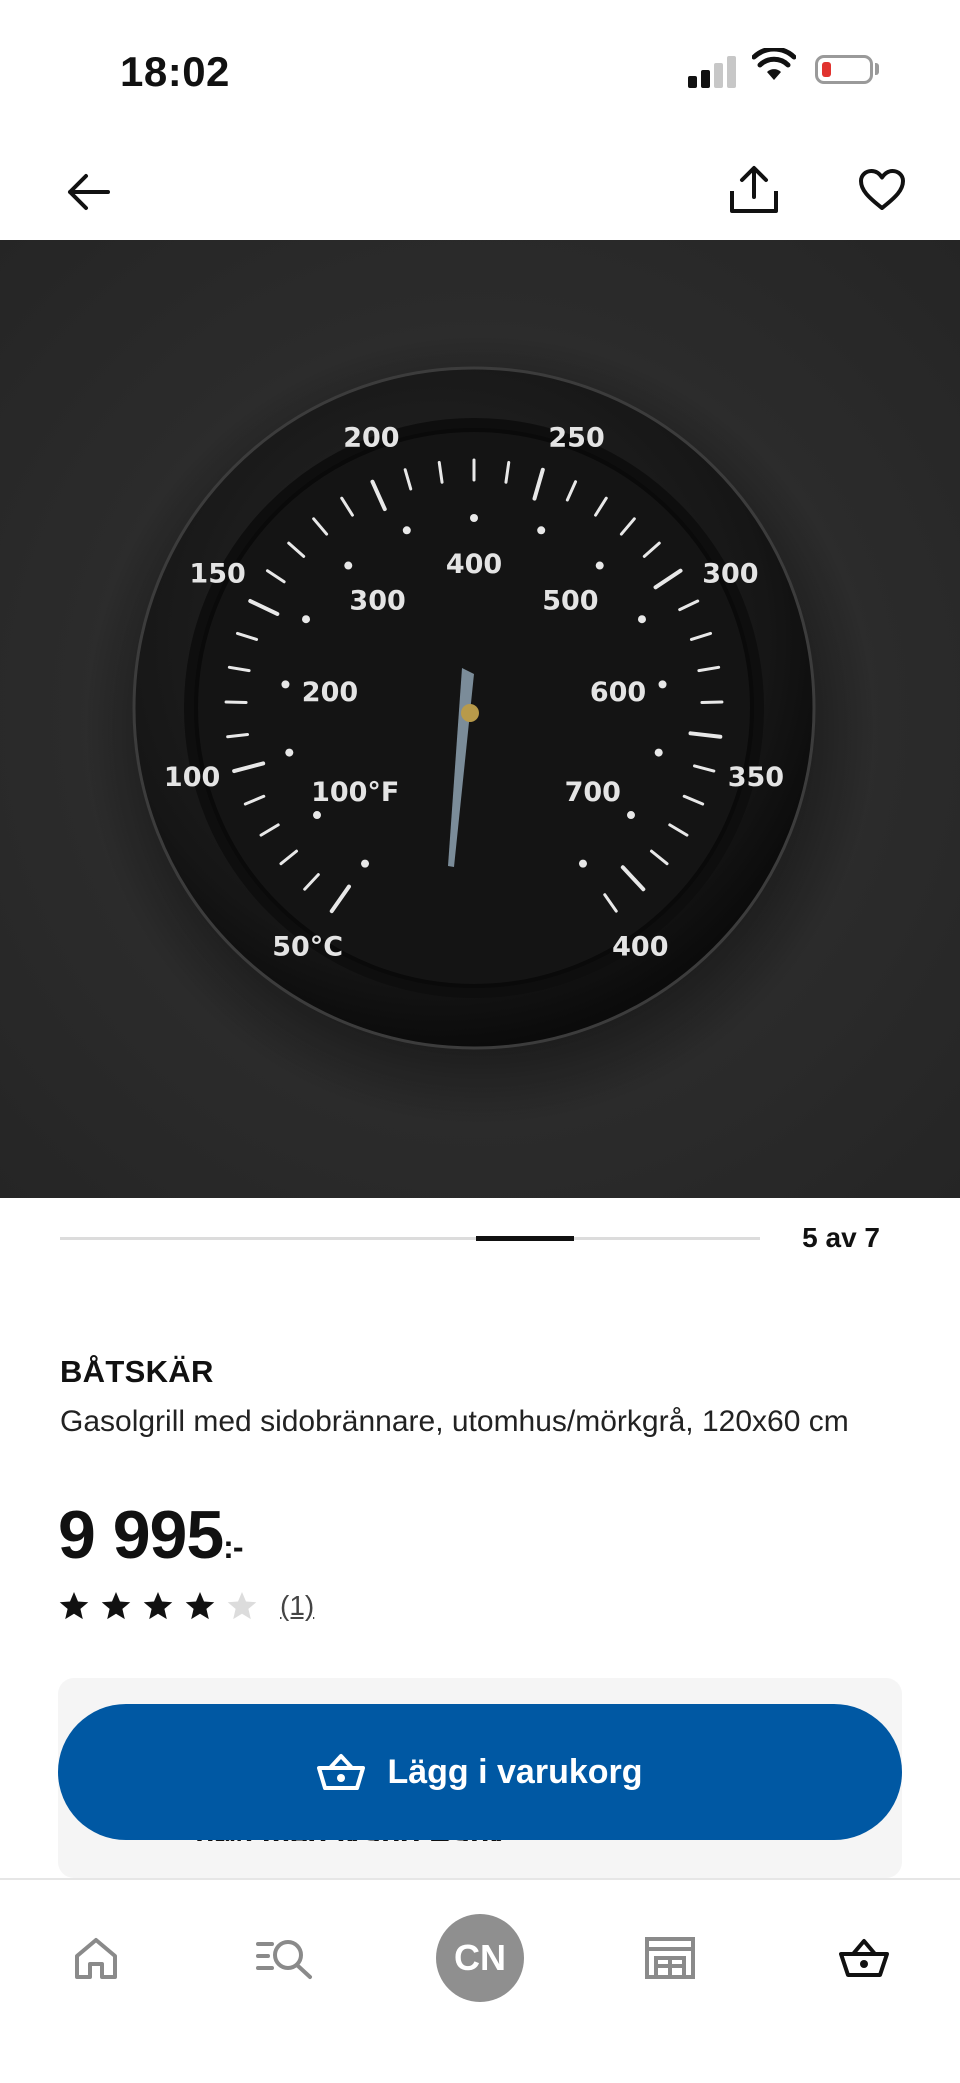 The width and height of the screenshot is (960, 2083). Describe the element at coordinates (175, 72) in the screenshot. I see `status-time: 18:02` at that location.